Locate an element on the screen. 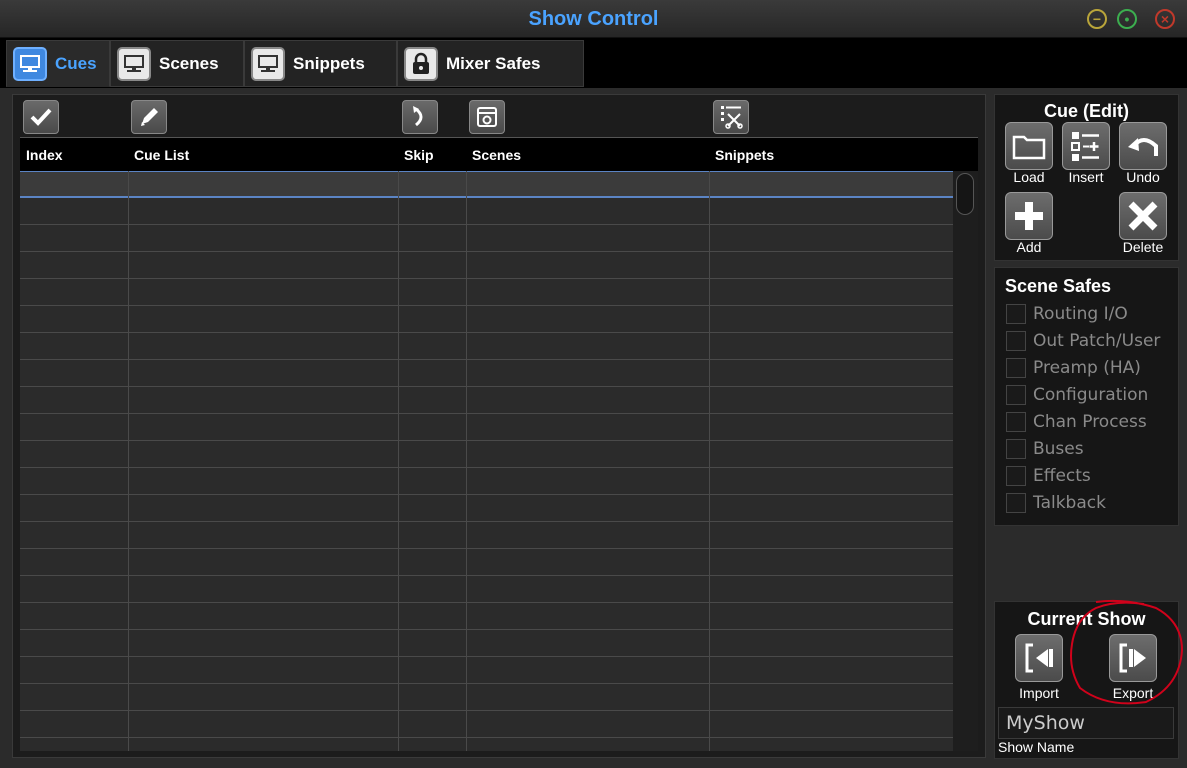  import-button-label: Import is located at coordinates (1039, 693).